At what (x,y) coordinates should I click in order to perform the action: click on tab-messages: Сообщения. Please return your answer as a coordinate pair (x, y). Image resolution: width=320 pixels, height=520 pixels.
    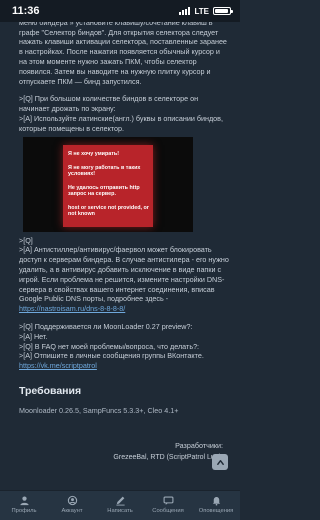
    Looking at the image, I should click on (168, 504).